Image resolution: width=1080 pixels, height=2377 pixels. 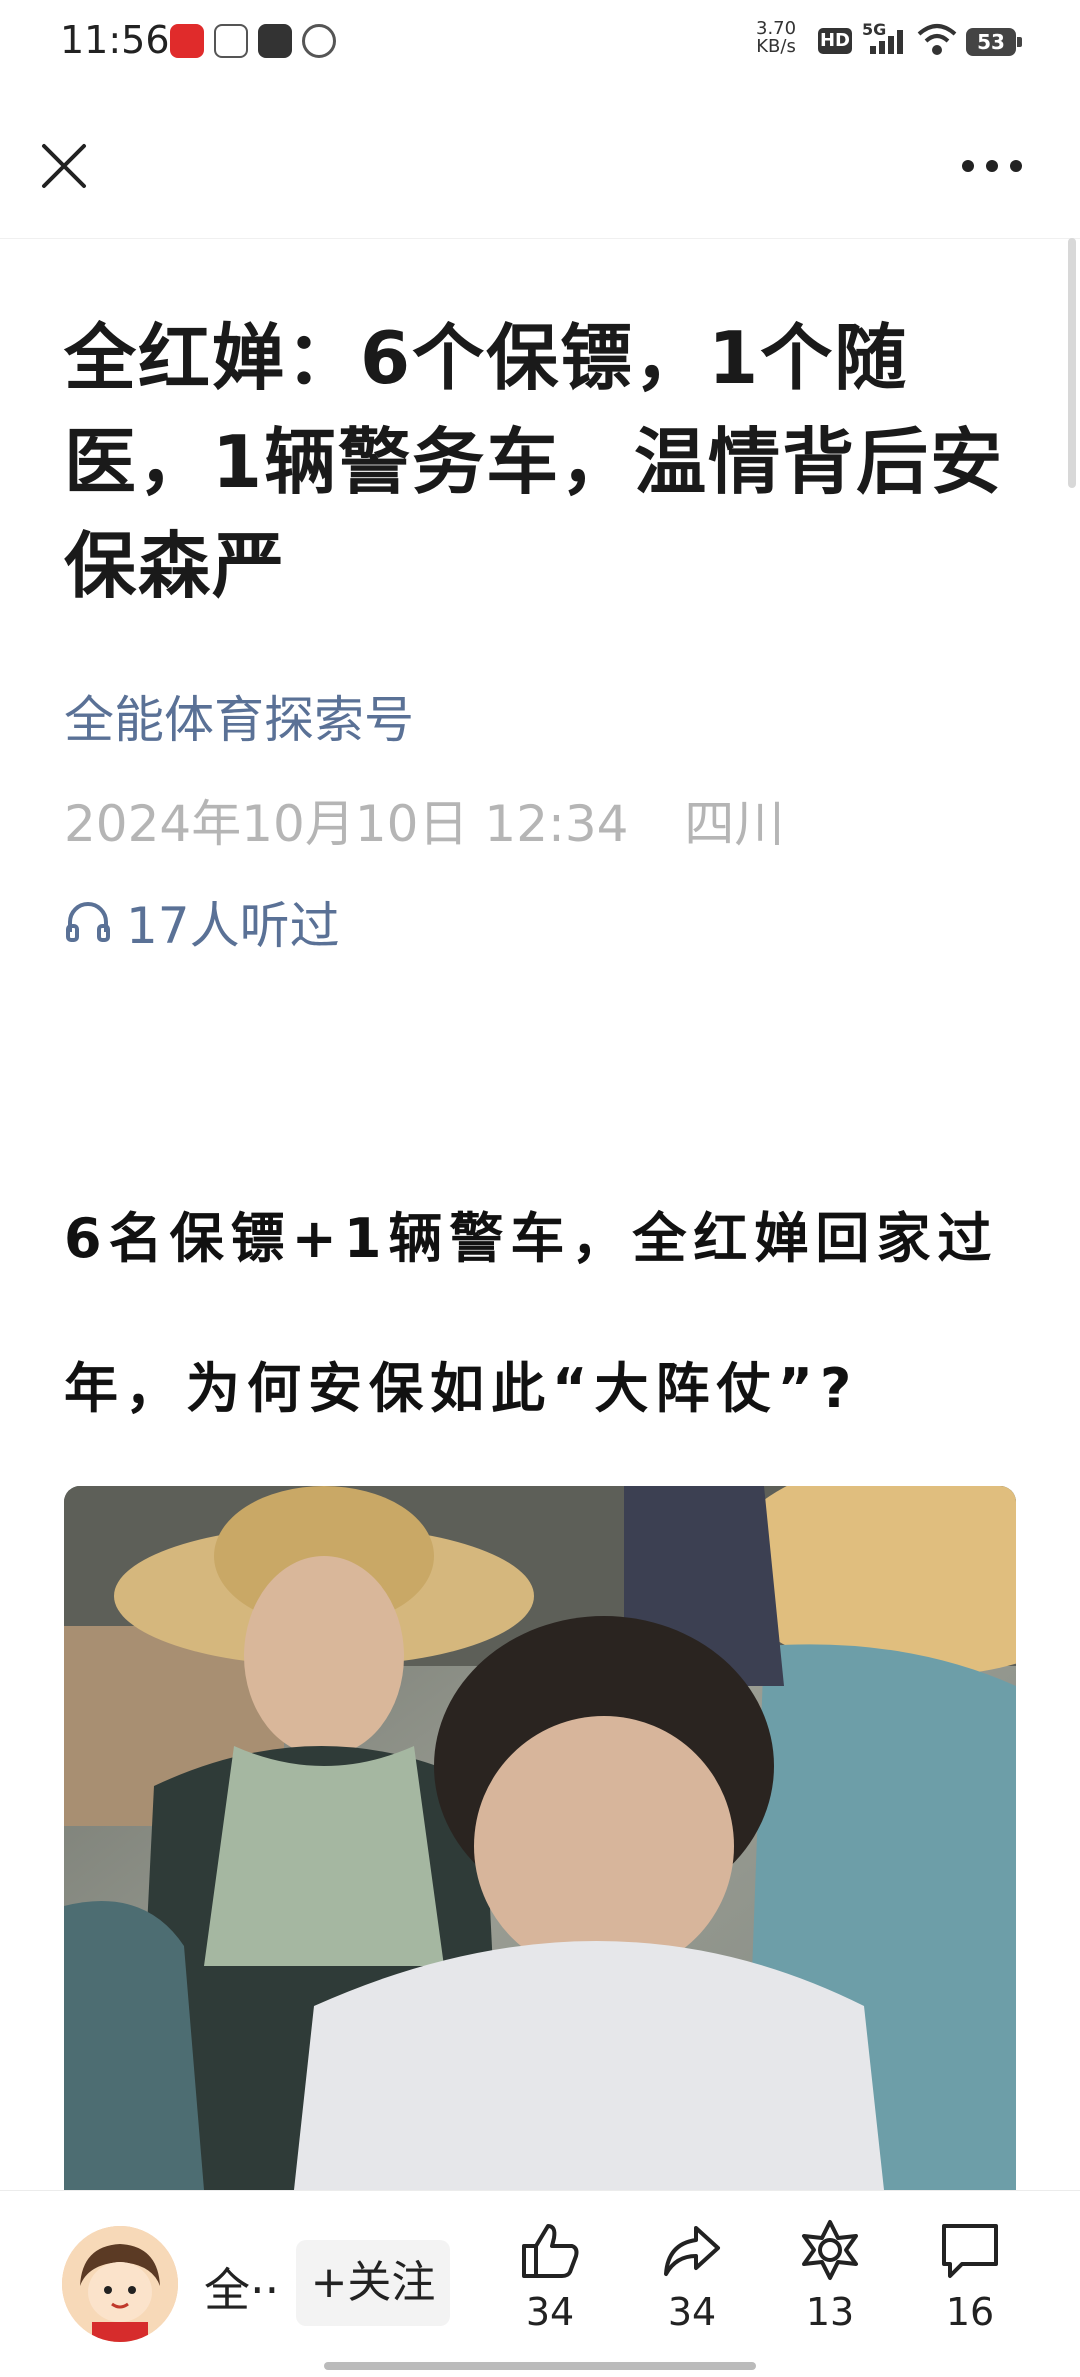 What do you see at coordinates (970, 2312) in the screenshot?
I see `comment-count: 16` at bounding box center [970, 2312].